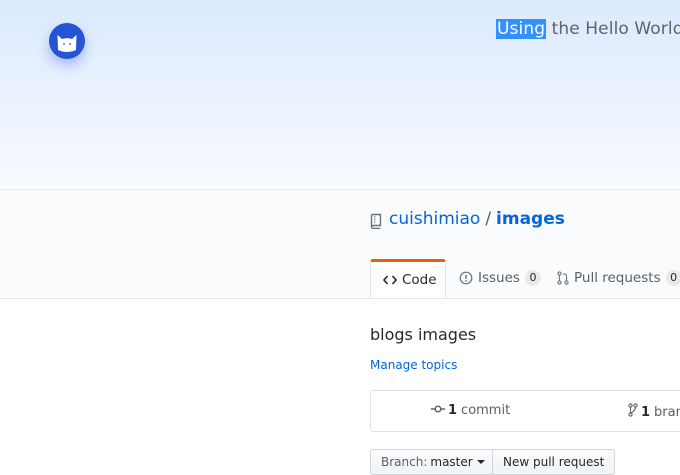 The height and width of the screenshot is (475, 680). I want to click on commits-label: commit, so click(486, 410).